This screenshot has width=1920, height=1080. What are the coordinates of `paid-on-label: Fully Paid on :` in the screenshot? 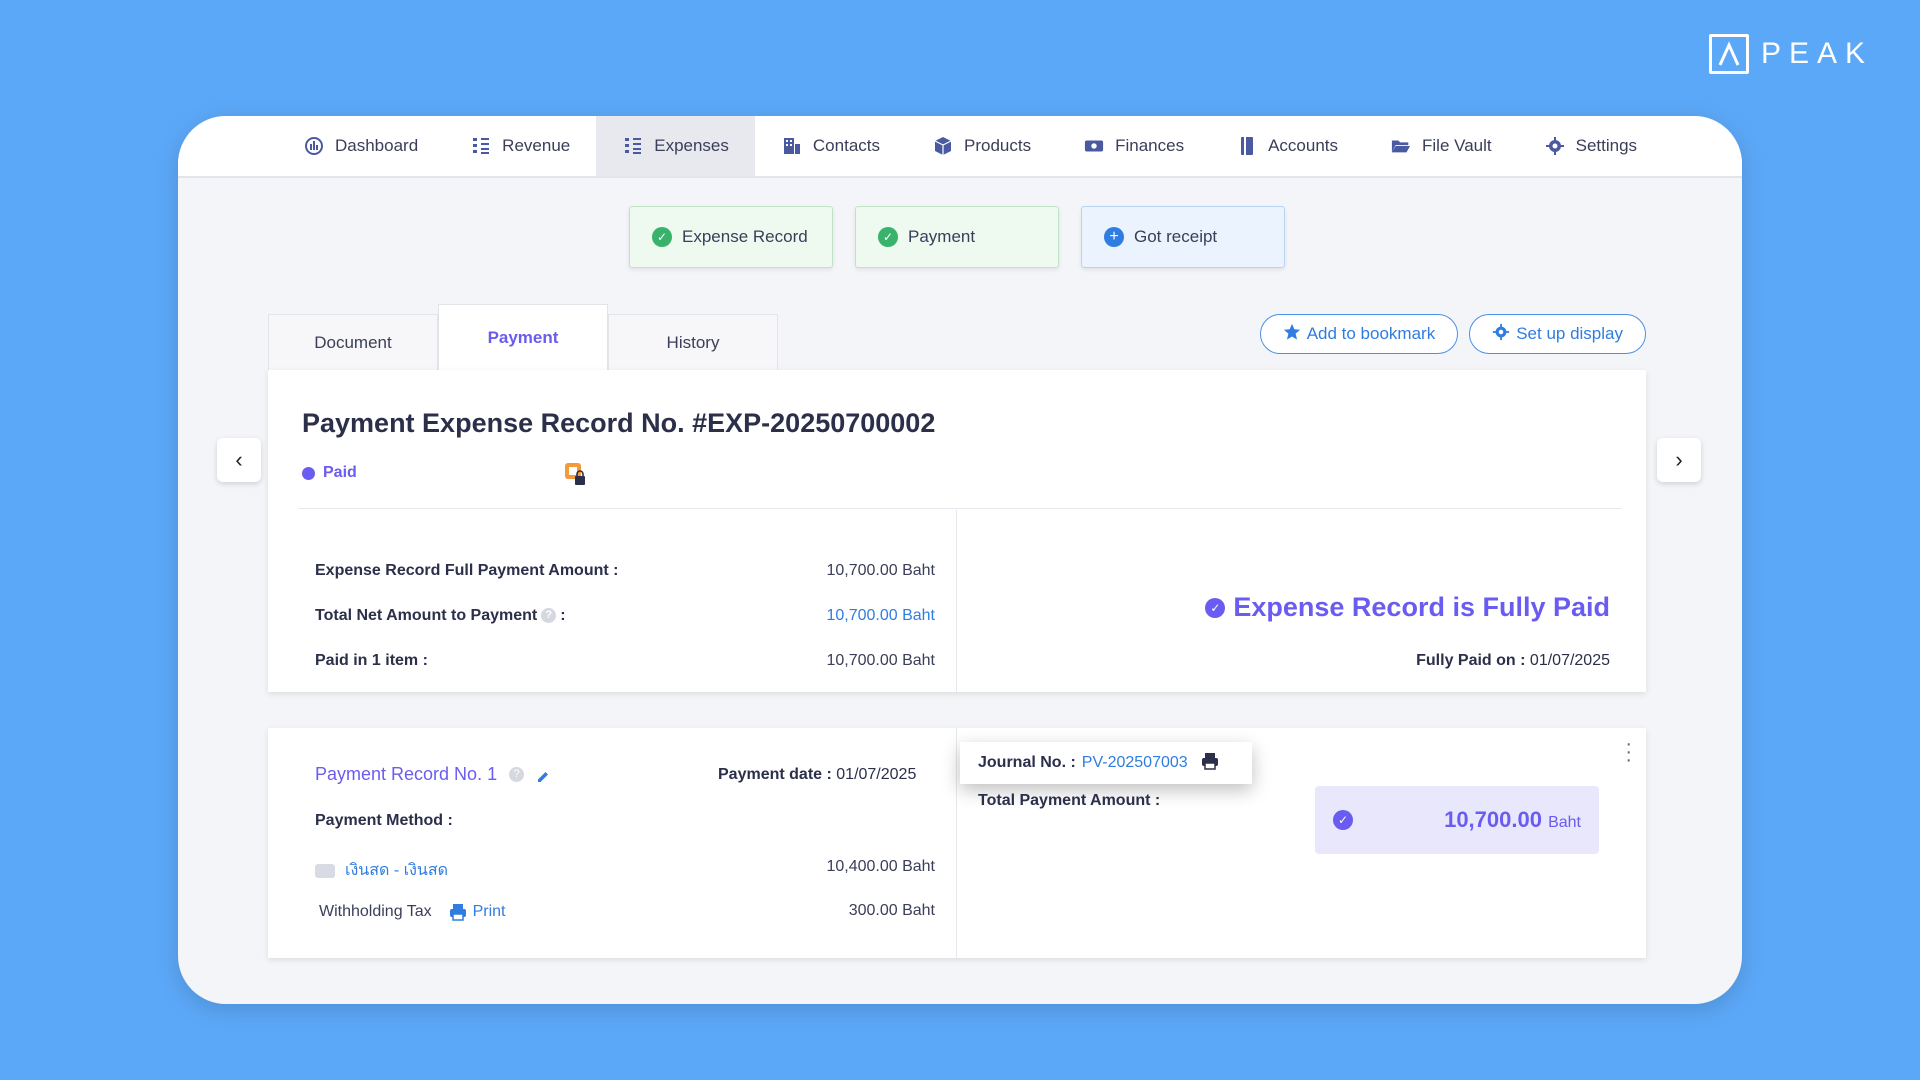 It's located at (1471, 660).